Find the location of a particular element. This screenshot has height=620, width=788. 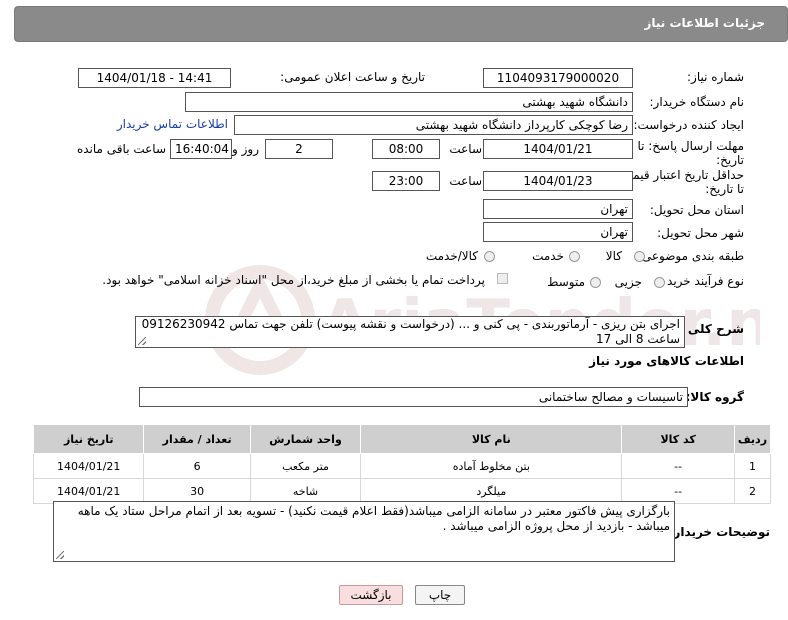

city-field: تهران is located at coordinates (558, 232).